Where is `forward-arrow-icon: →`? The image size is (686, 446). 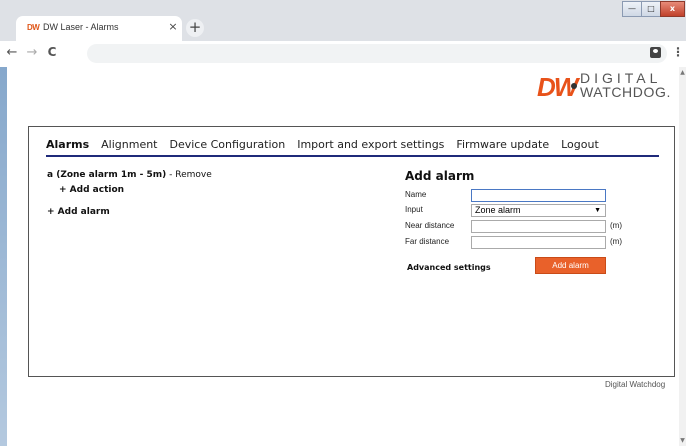
forward-arrow-icon: → is located at coordinates (32, 52).